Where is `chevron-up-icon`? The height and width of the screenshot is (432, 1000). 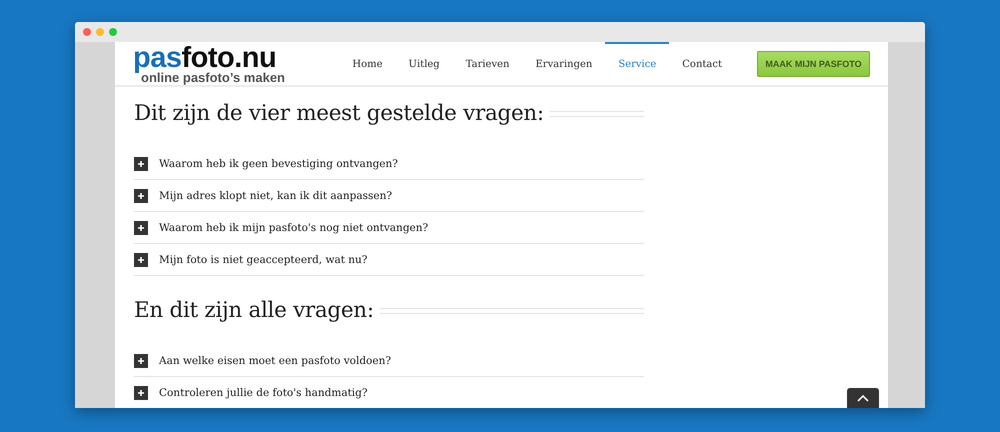
chevron-up-icon is located at coordinates (863, 398).